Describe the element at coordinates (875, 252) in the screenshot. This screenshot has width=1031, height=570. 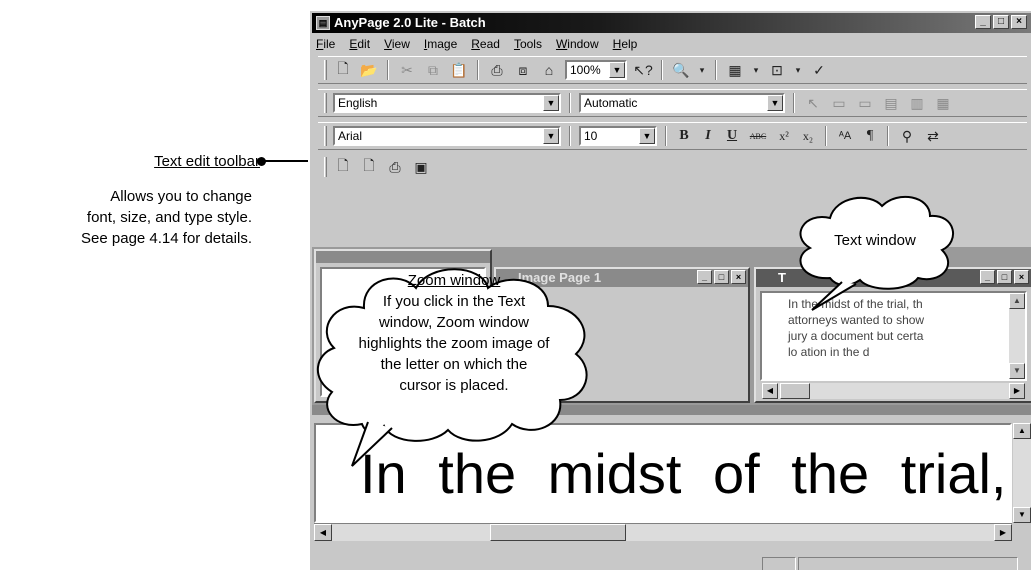
I see `text-window-callout: Text window` at that location.